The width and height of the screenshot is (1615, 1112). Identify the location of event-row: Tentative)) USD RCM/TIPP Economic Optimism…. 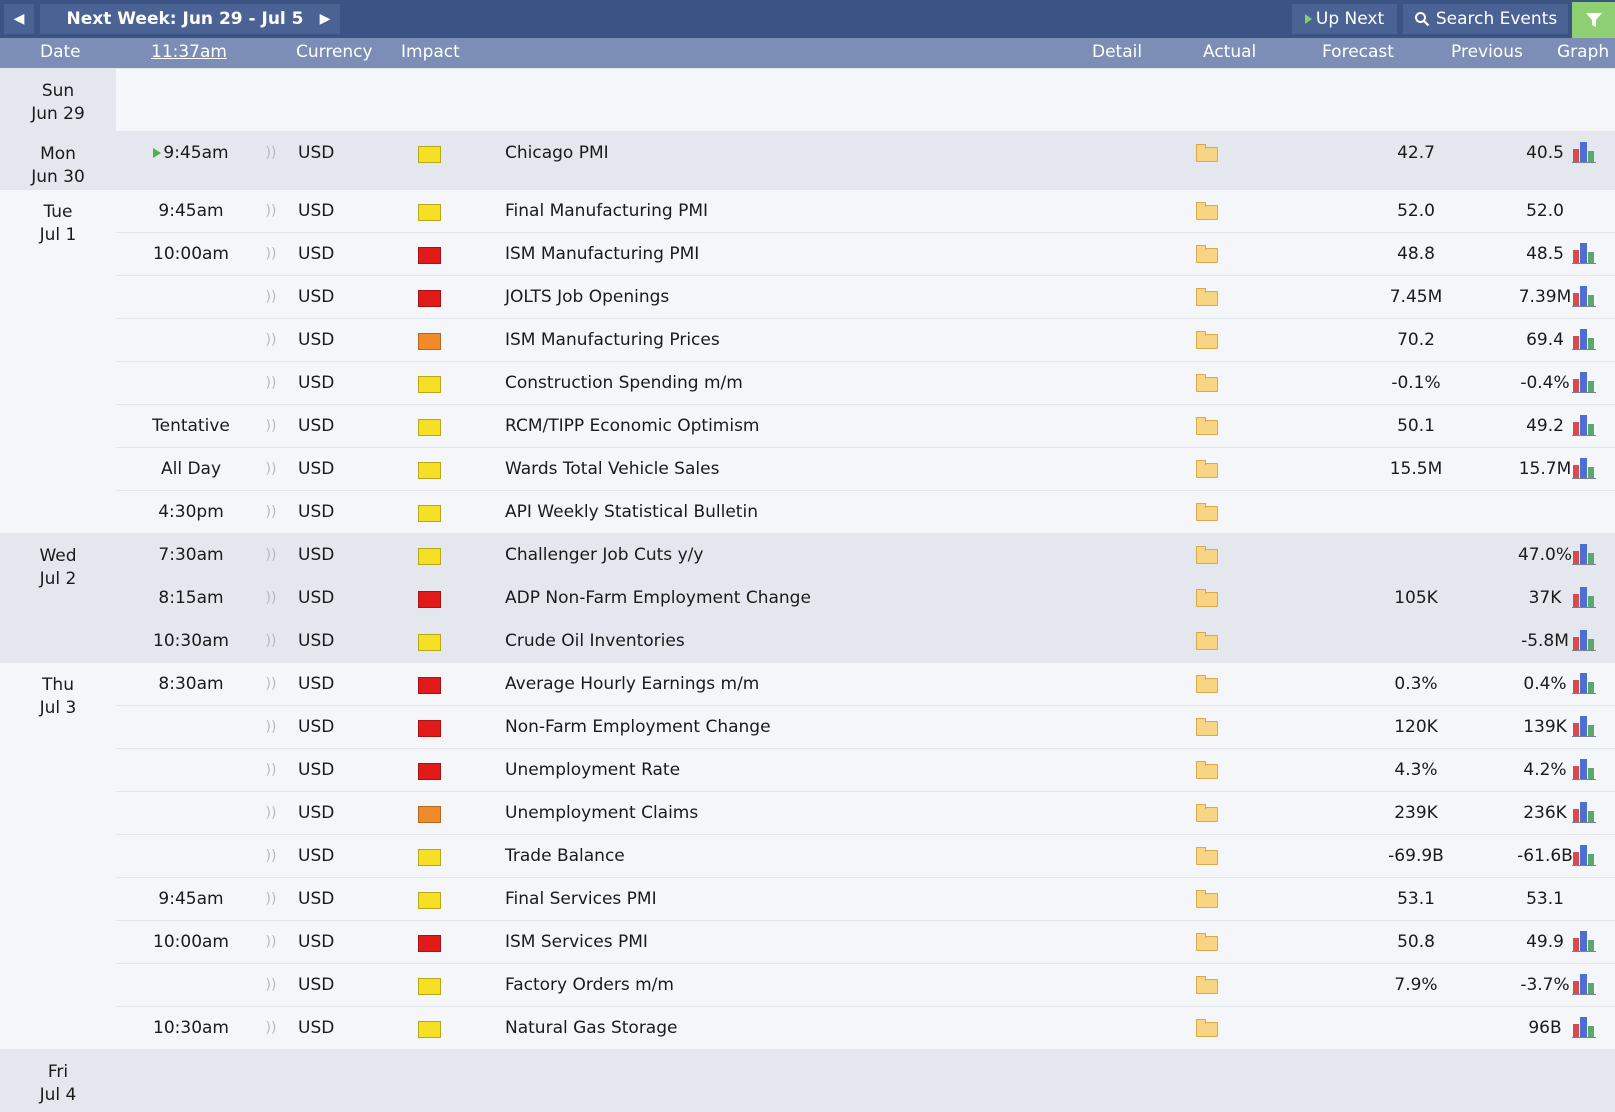
(865, 425).